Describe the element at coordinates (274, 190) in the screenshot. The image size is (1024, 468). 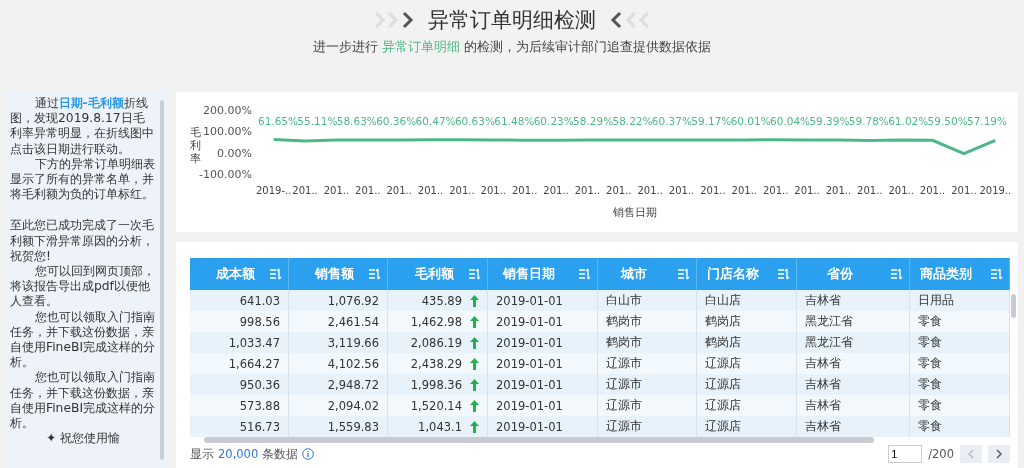
I see `x-tick-label: 2019-..` at that location.